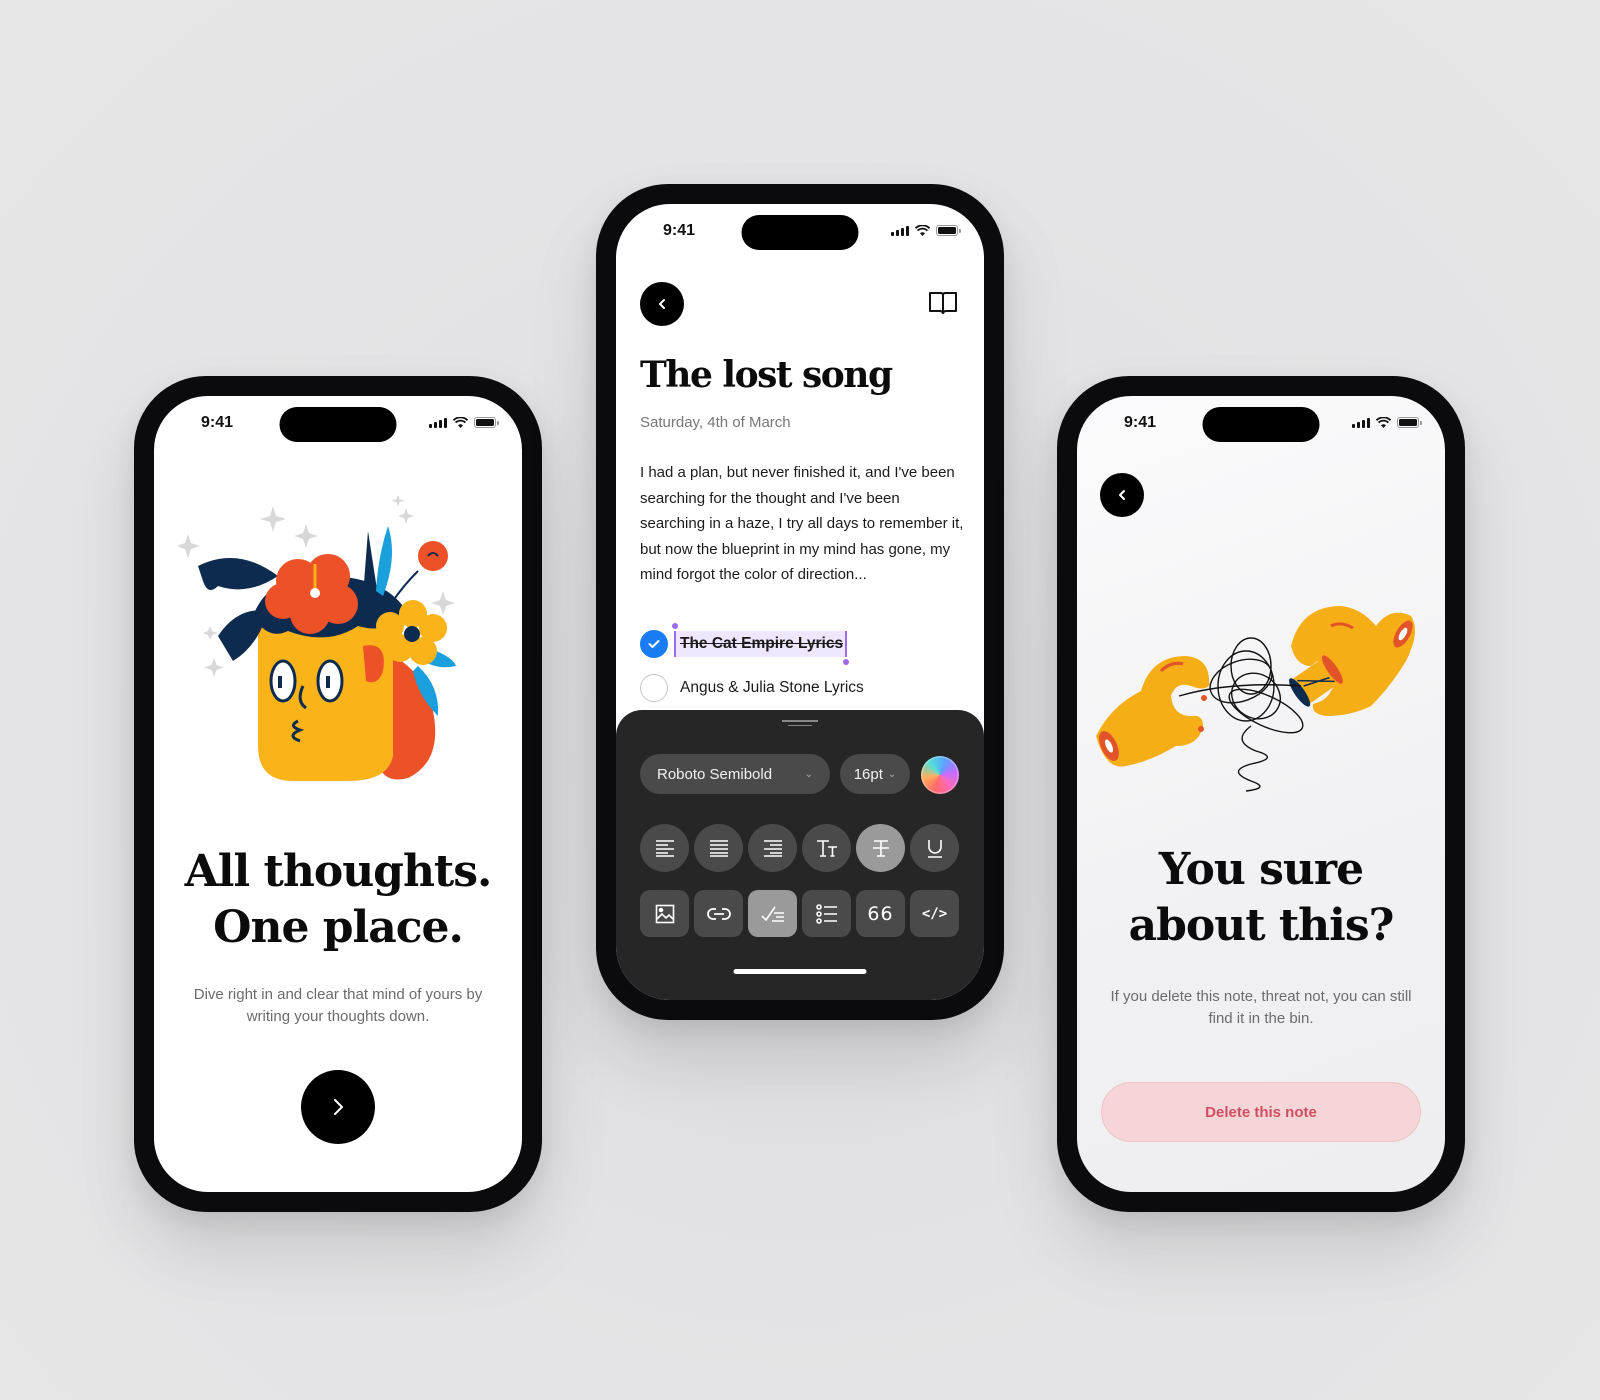 This screenshot has width=1600, height=1400. I want to click on text-size-icon, so click(826, 848).